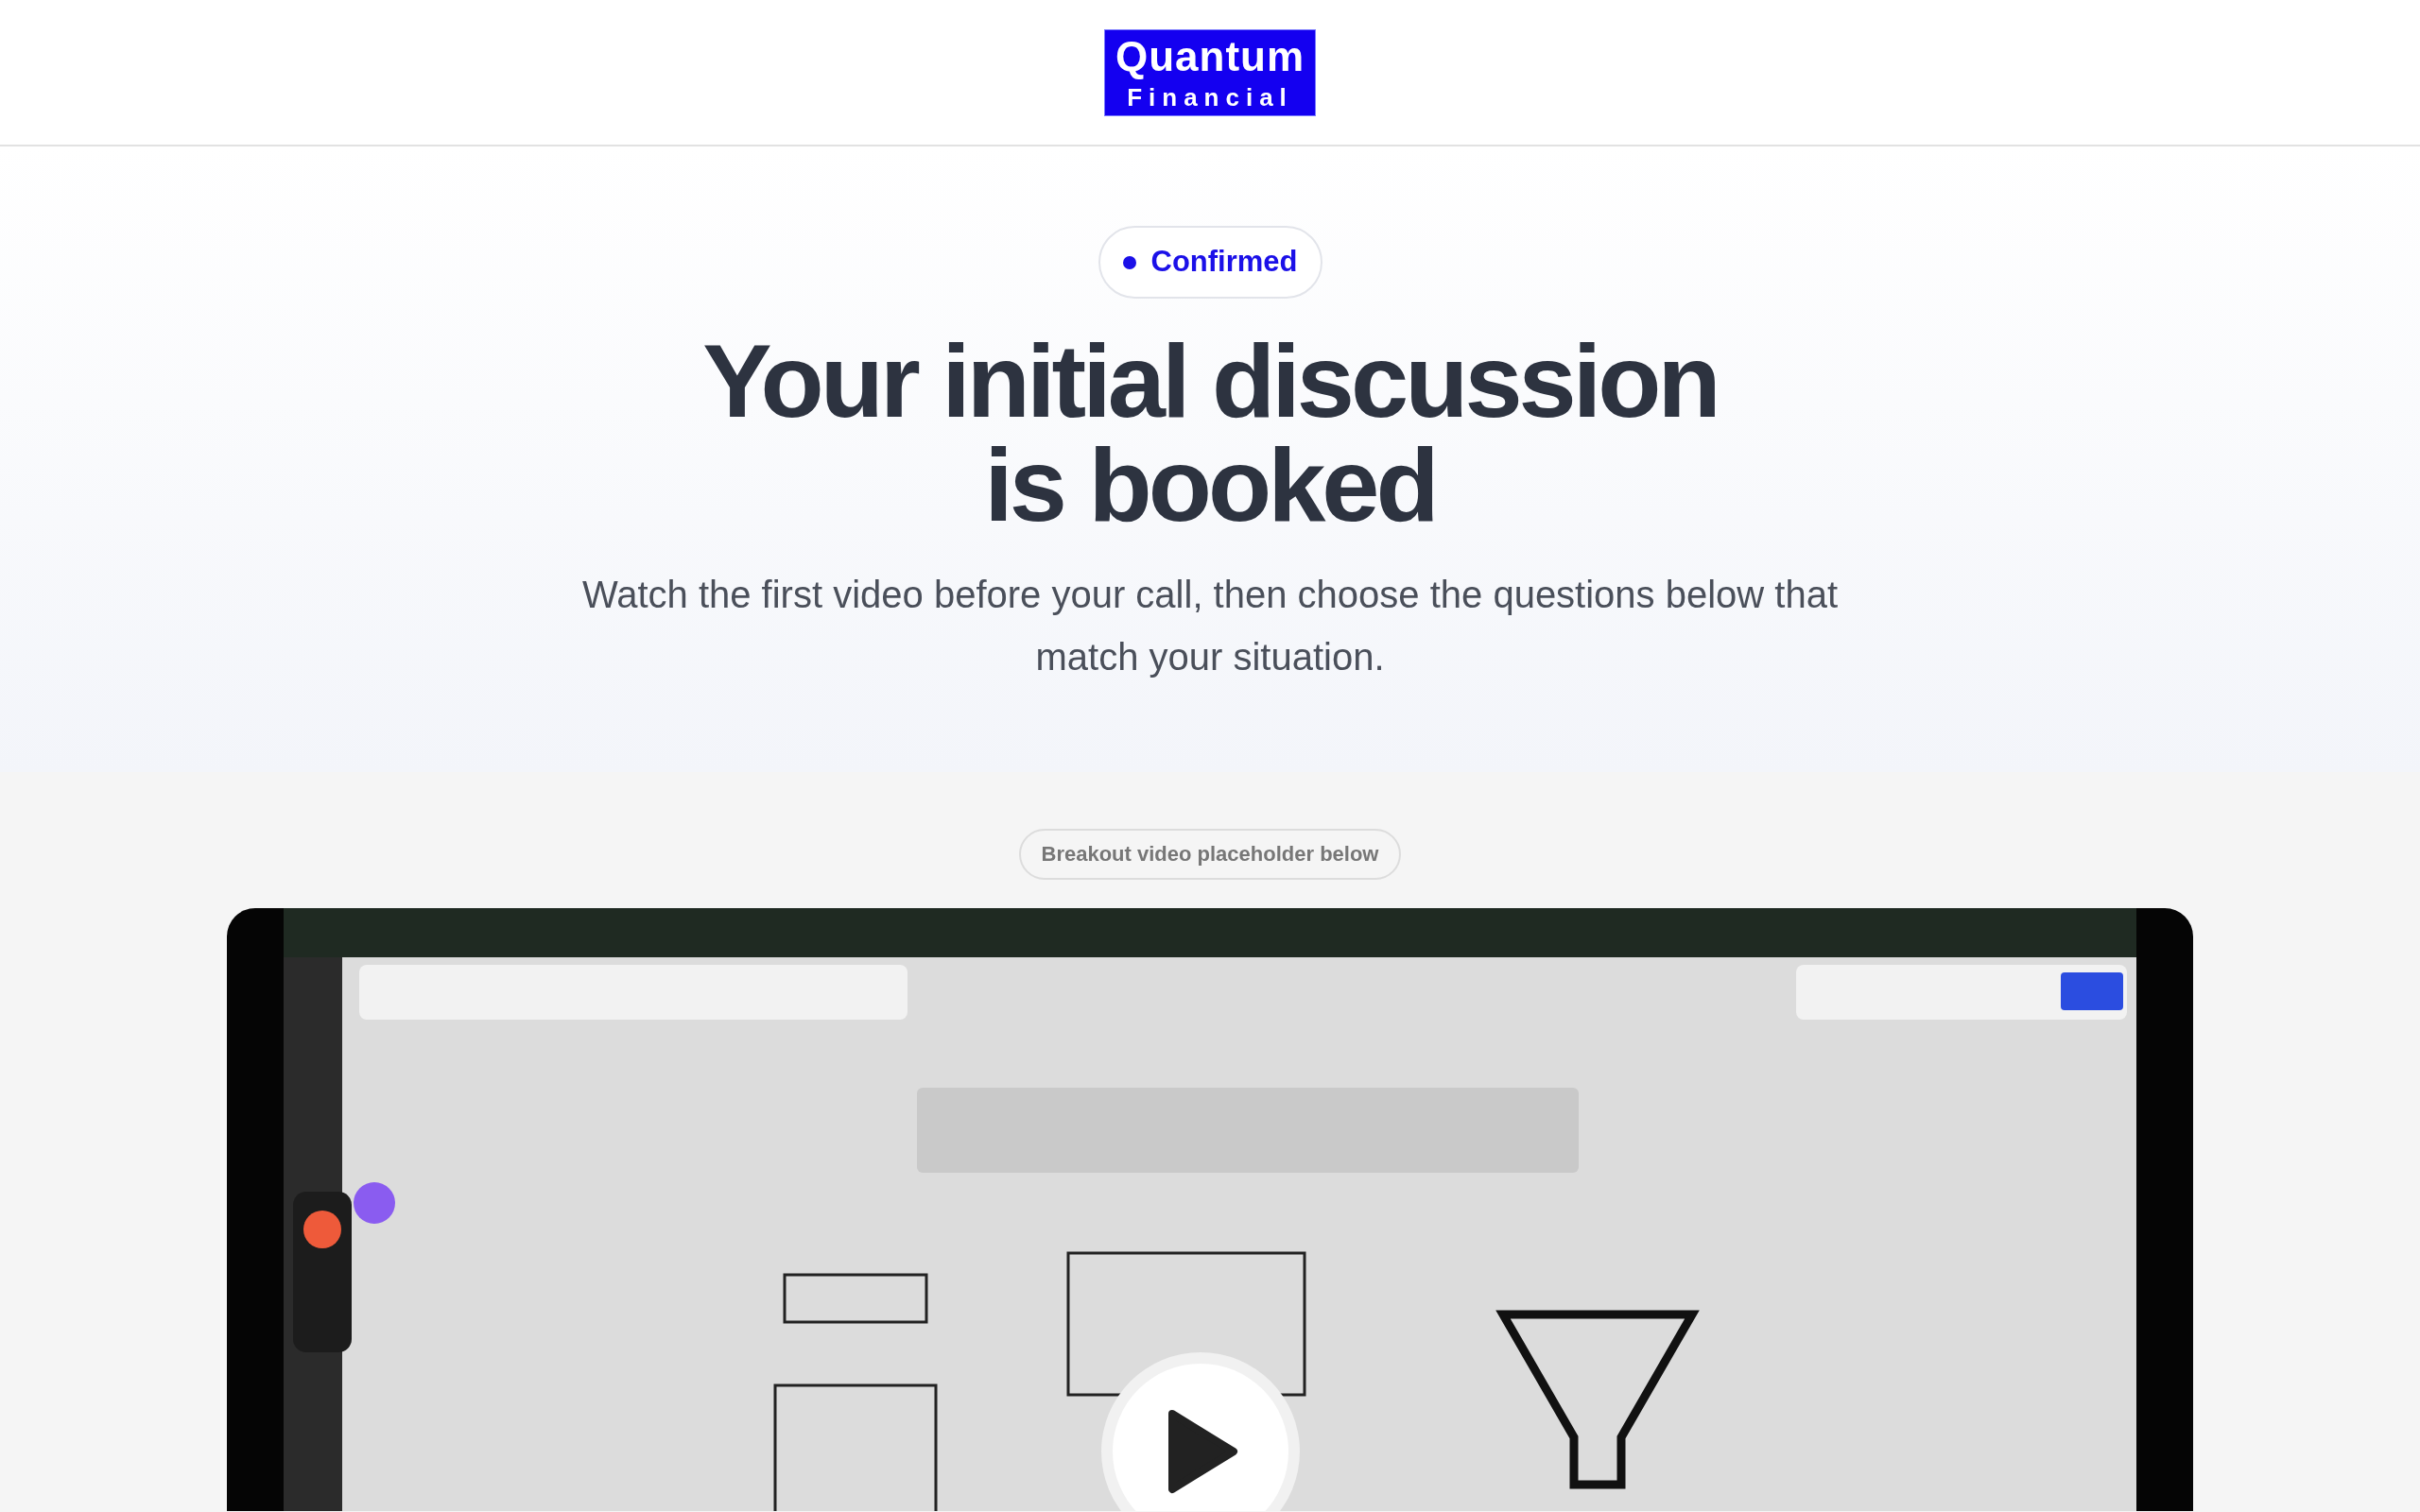  Describe the element at coordinates (1224, 262) in the screenshot. I see `status-text: Confirmed` at that location.